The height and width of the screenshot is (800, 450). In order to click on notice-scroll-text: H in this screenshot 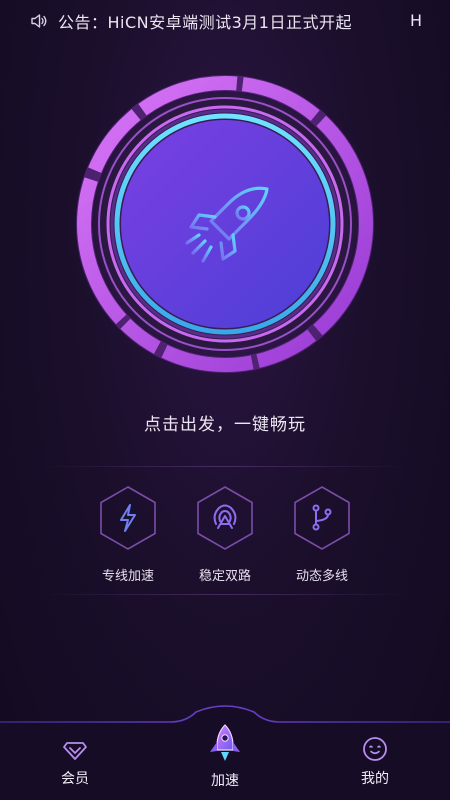, I will do `click(415, 20)`.